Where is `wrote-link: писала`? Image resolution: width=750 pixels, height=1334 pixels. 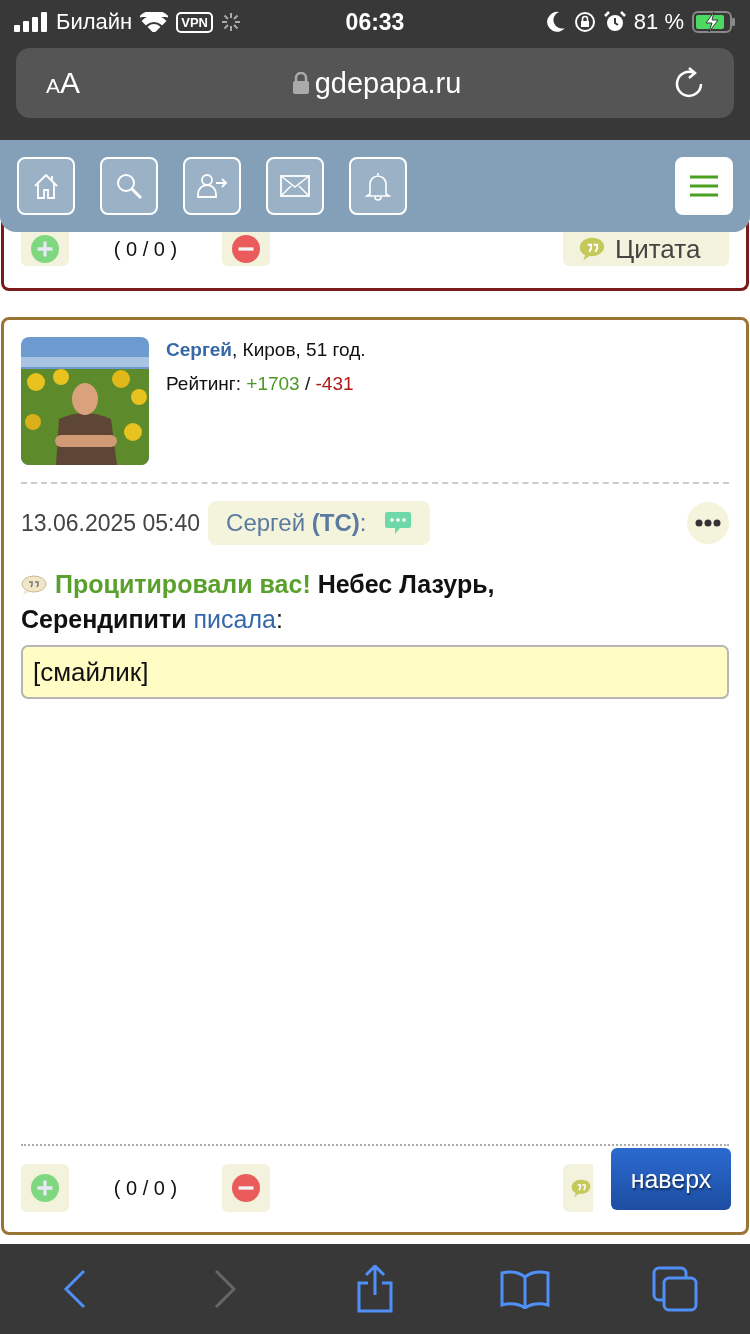
wrote-link: писала is located at coordinates (234, 619).